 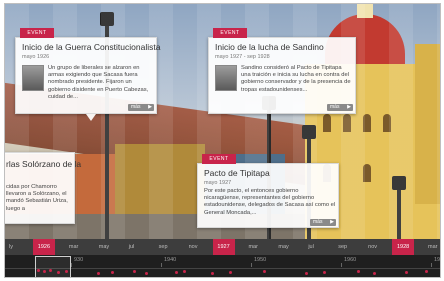 What do you see at coordinates (269, 47) in the screenshot?
I see `event-title: Inicio de la lucha de Sandino` at bounding box center [269, 47].